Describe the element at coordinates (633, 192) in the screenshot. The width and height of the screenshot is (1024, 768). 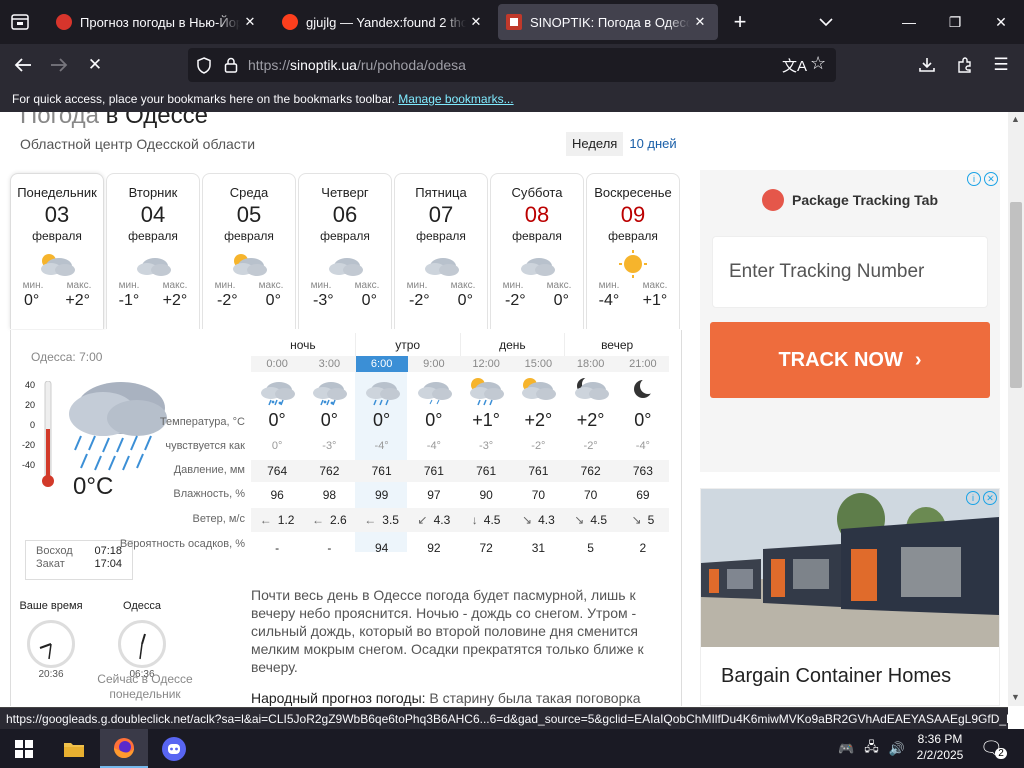
I see `day-name: Воскресенье` at that location.